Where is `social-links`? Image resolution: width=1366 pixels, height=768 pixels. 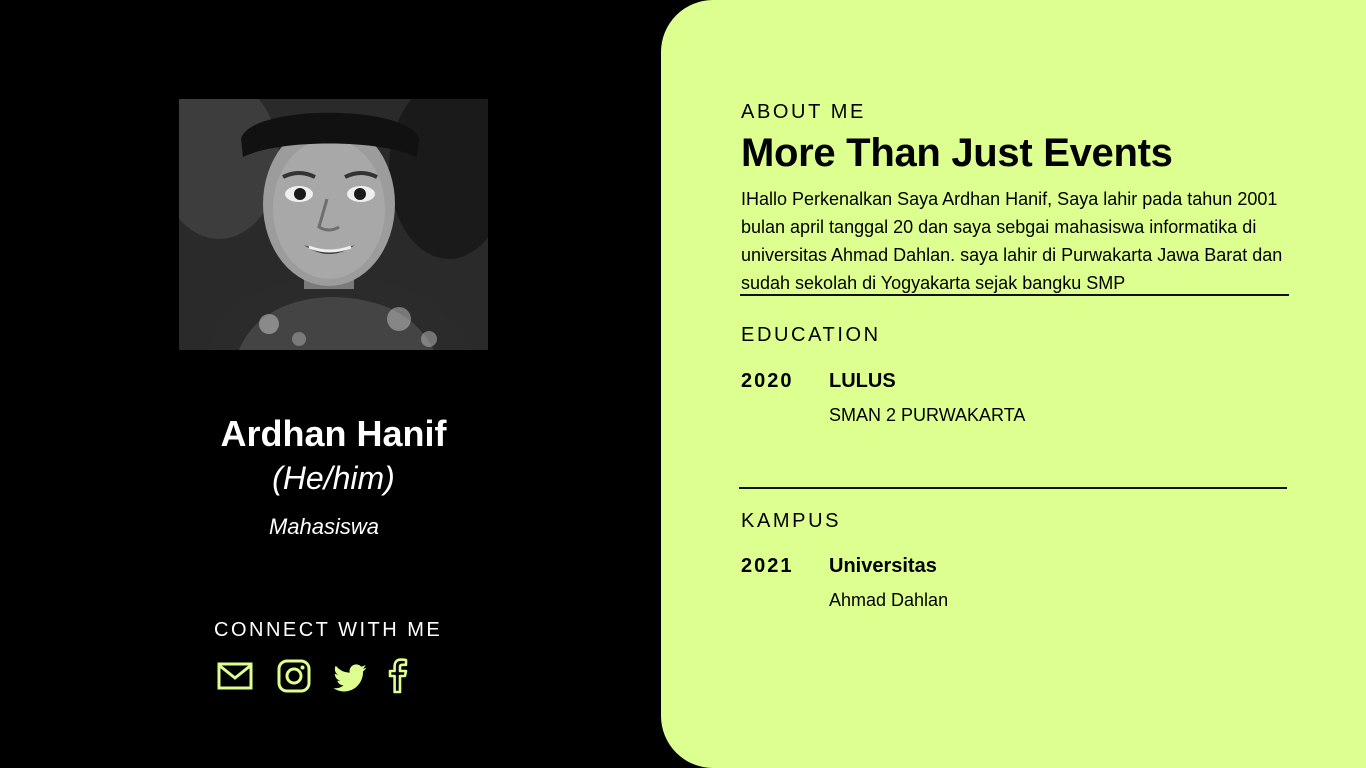
social-links is located at coordinates (316, 676).